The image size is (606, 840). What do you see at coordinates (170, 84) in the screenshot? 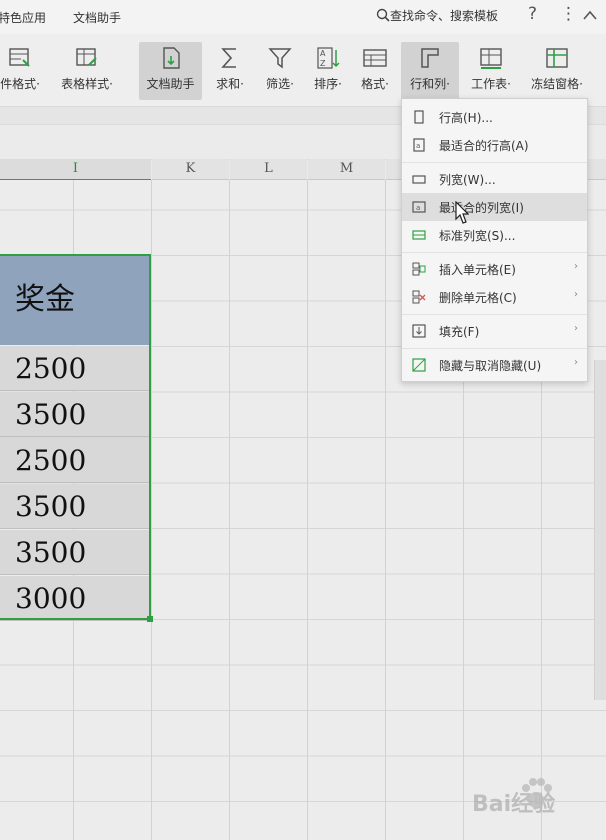
I see `doc-assistant-label: 文档助手` at bounding box center [170, 84].